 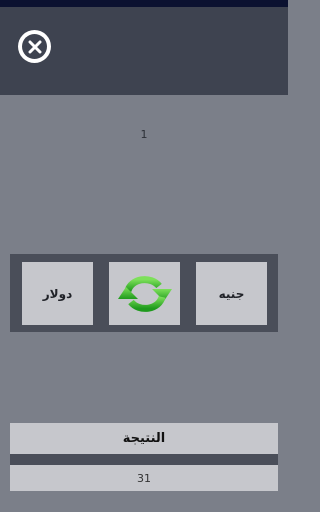 I want to click on swap-button, so click(x=144, y=293).